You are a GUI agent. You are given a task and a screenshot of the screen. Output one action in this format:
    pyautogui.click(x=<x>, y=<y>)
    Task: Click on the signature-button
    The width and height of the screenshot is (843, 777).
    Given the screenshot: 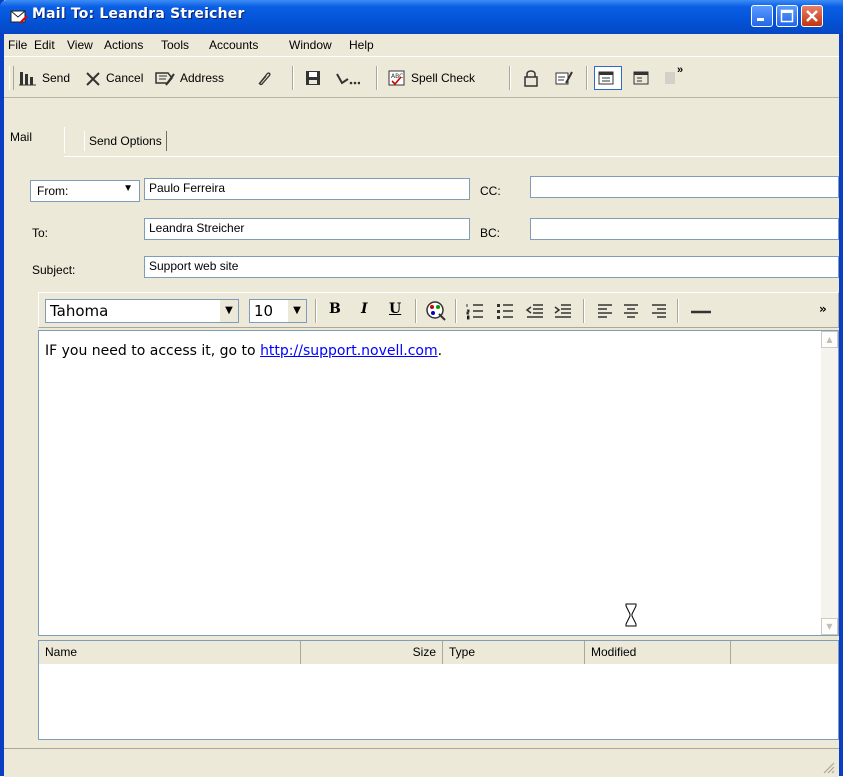 What is the action you would take?
    pyautogui.click(x=566, y=78)
    